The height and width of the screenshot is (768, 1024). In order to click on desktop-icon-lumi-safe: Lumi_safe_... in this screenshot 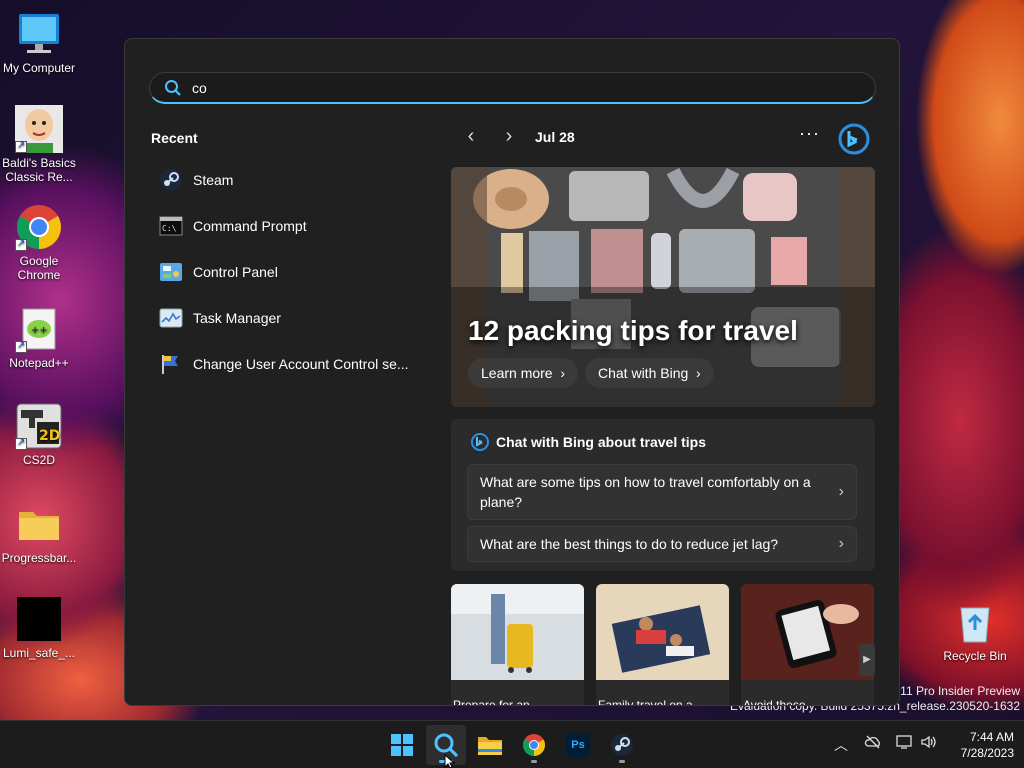, I will do `click(39, 627)`.